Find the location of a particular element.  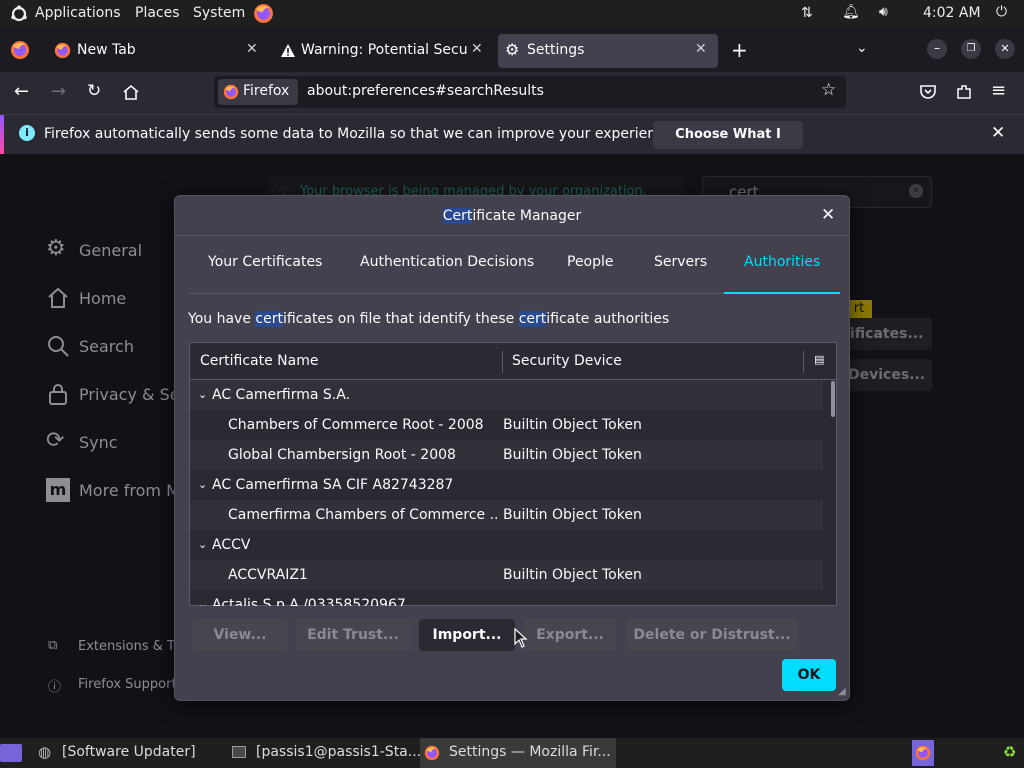

active-tab-indicator is located at coordinates (782, 293).